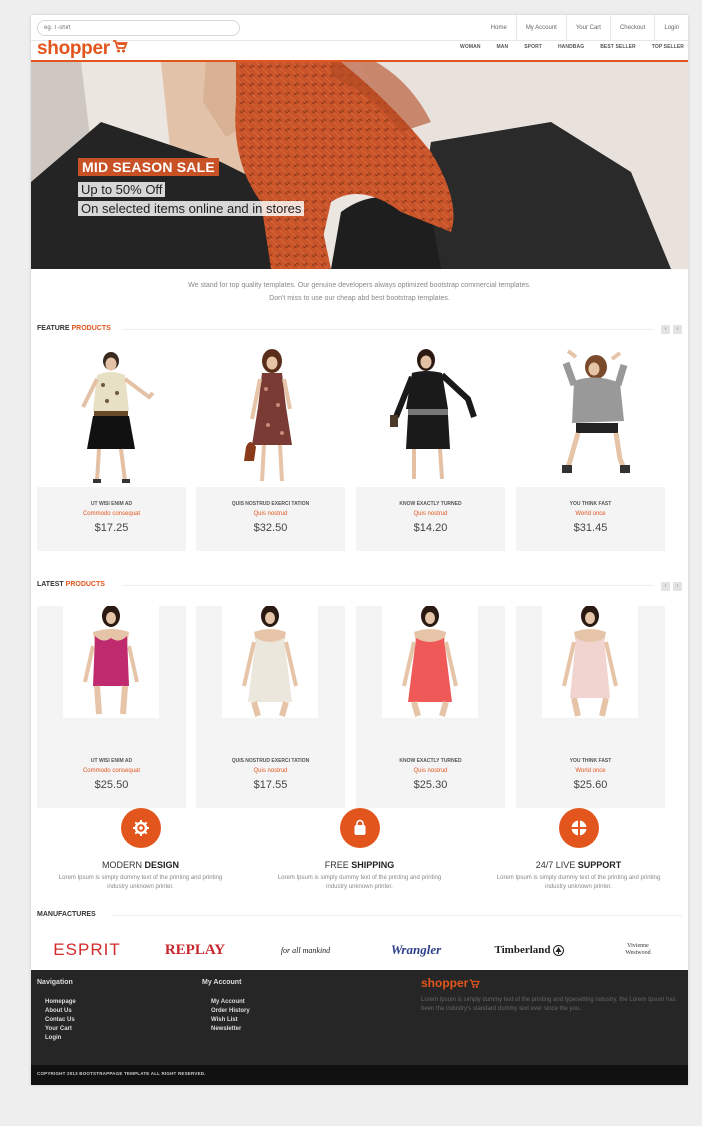 The width and height of the screenshot is (702, 1126). What do you see at coordinates (87, 950) in the screenshot?
I see `brand-esprit: ESPRIT` at bounding box center [87, 950].